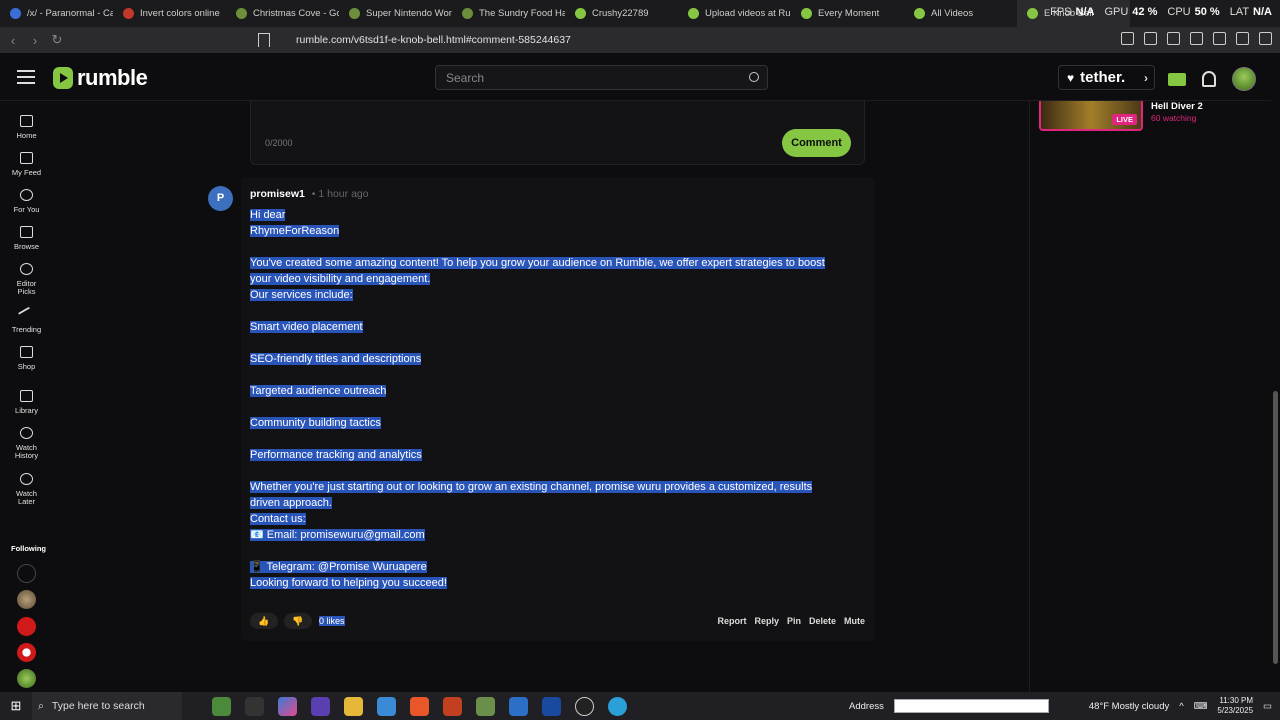 The width and height of the screenshot is (1280, 720). Describe the element at coordinates (26, 489) in the screenshot. I see `sidebar-item-watch-later: Watch Later` at that location.